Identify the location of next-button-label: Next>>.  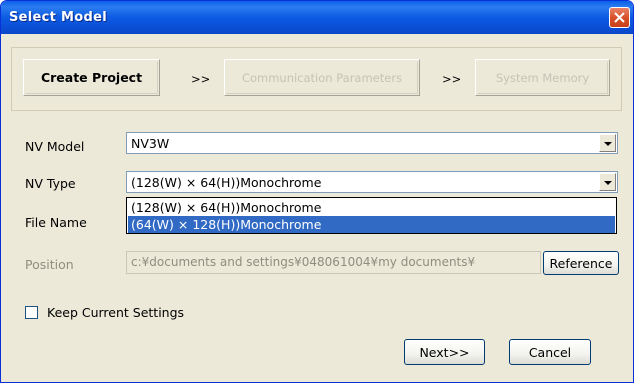
(444, 352).